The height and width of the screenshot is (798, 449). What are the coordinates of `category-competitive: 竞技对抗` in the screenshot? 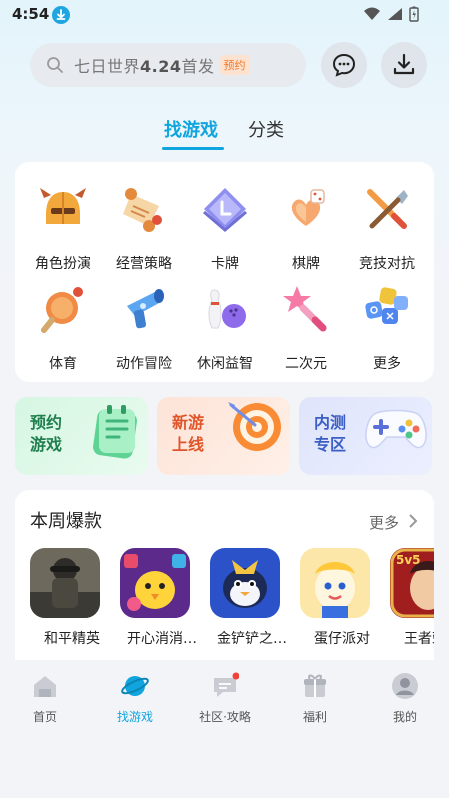 It's located at (384, 222).